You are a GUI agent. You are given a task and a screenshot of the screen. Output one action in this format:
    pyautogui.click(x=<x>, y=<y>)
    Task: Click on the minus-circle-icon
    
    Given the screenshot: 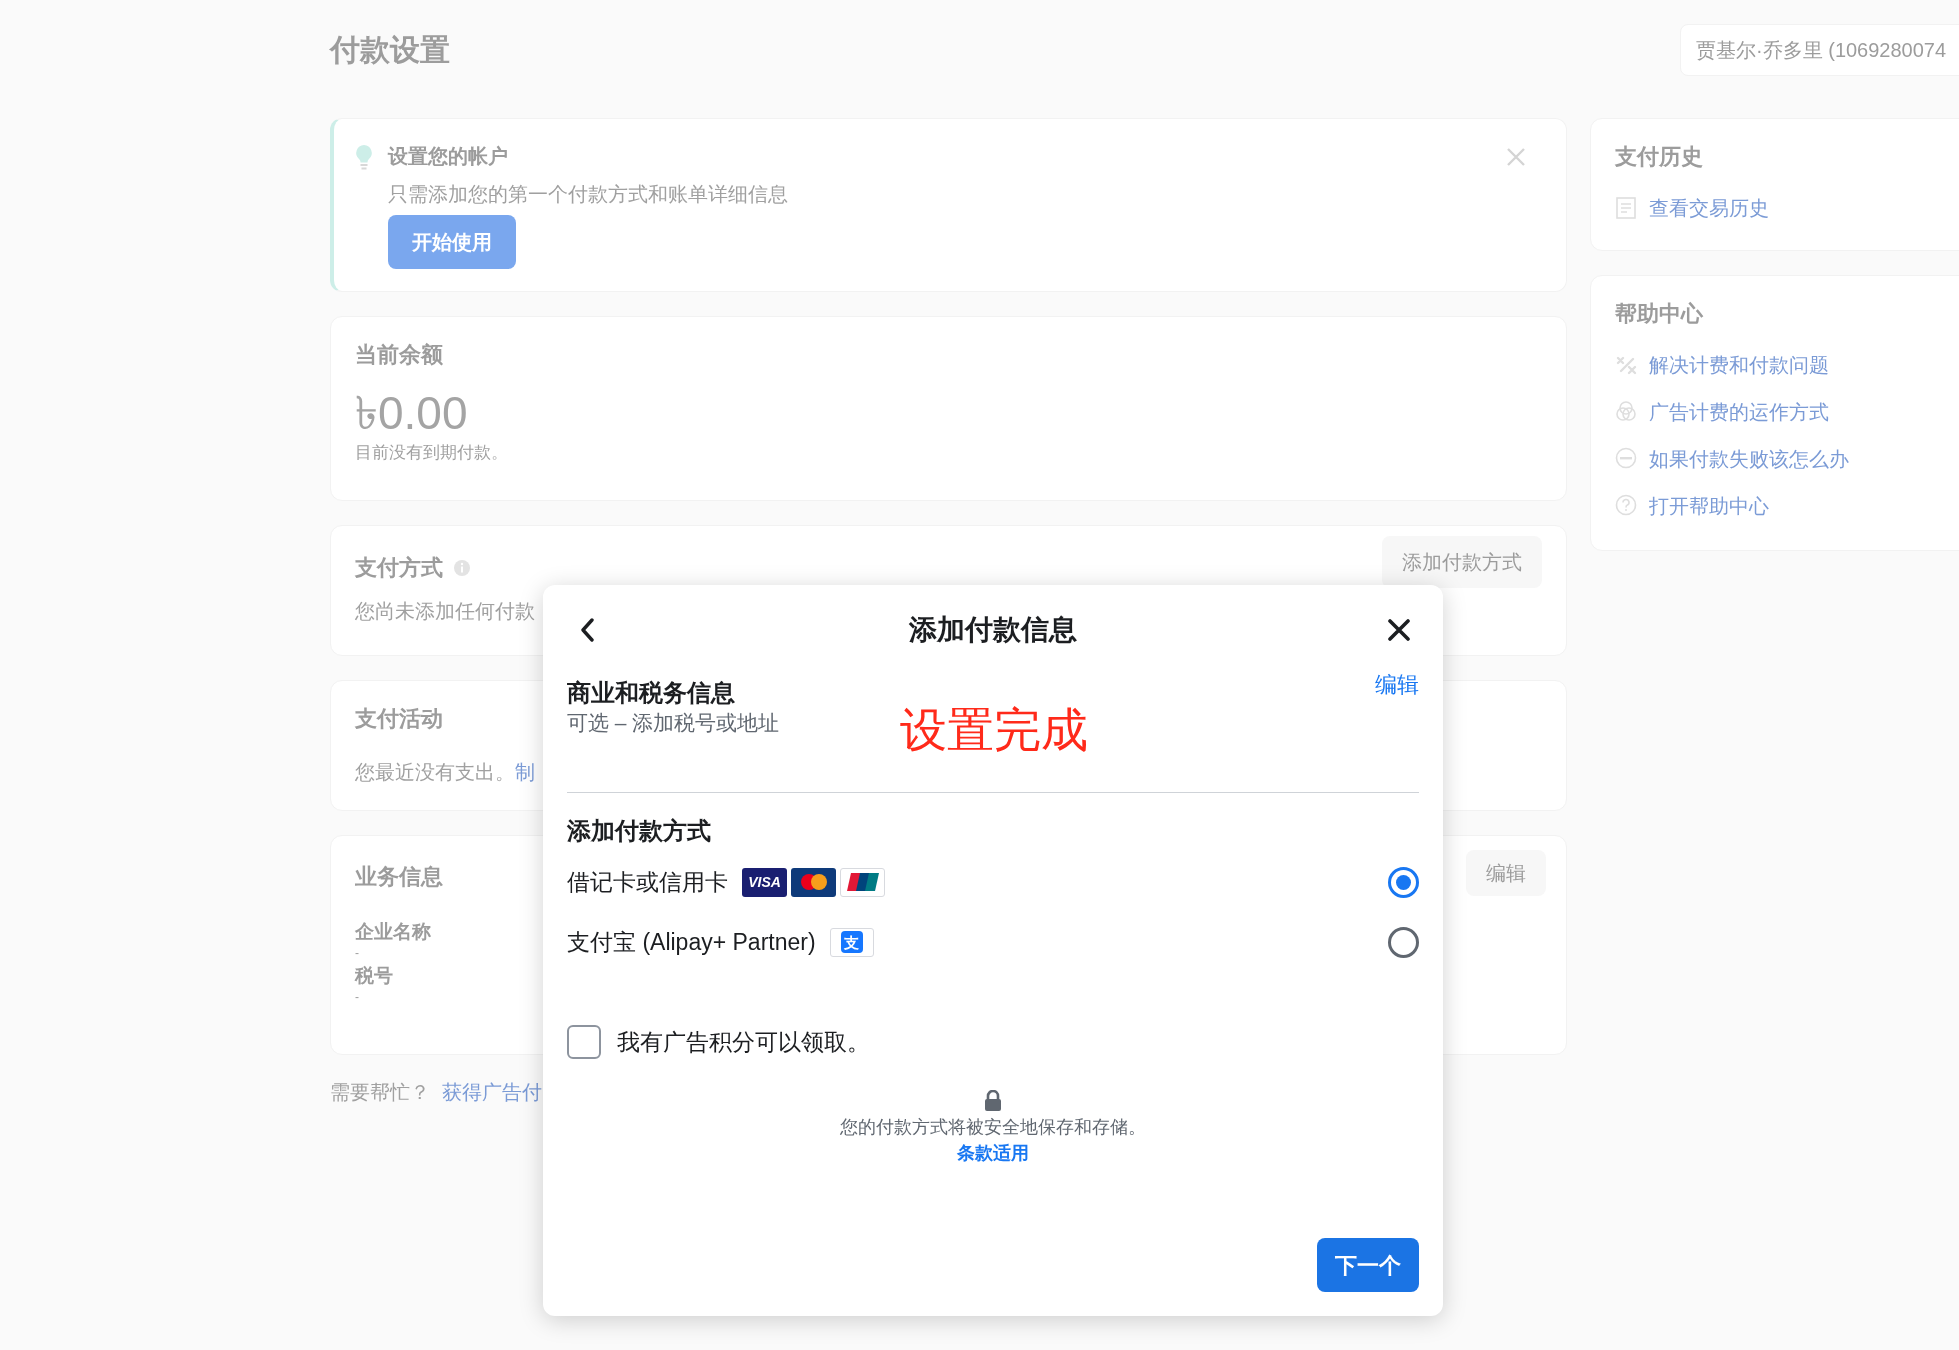 What is the action you would take?
    pyautogui.click(x=1626, y=459)
    